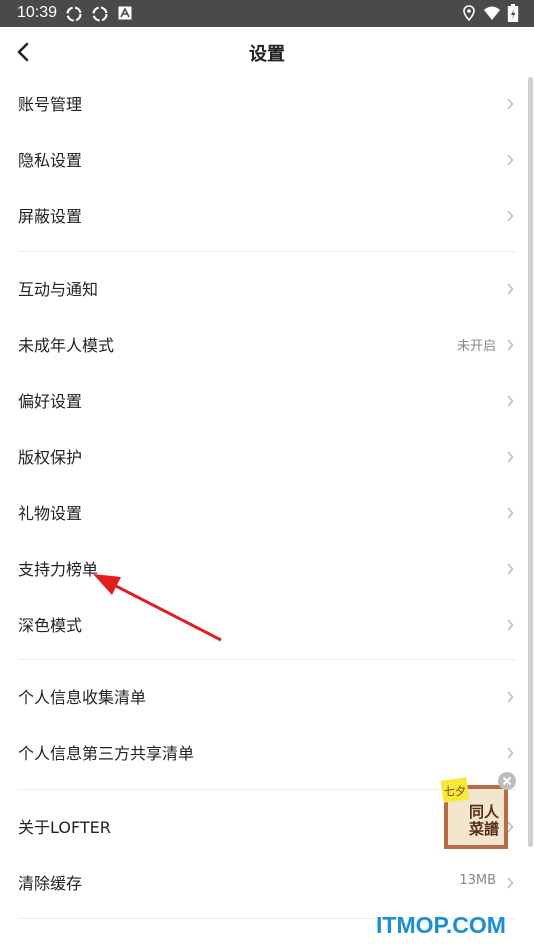  I want to click on settings-item-third-party-sharing: 个人信息第三方共享清单, so click(267, 753).